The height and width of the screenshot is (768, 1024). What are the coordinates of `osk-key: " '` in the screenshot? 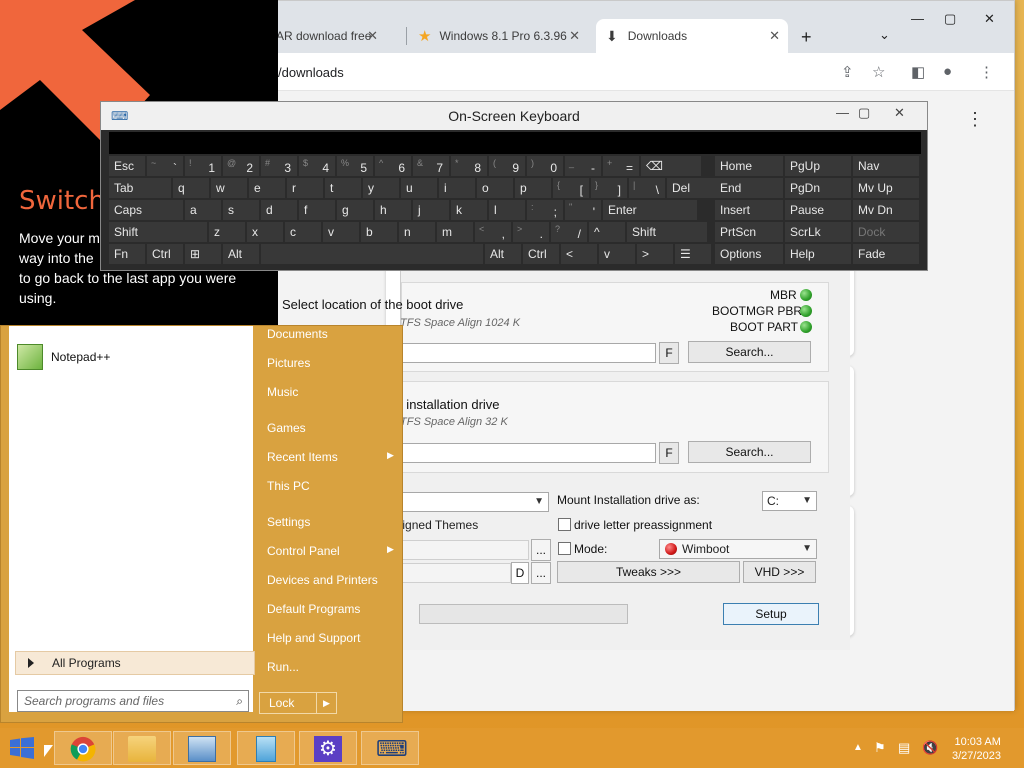 It's located at (583, 210).